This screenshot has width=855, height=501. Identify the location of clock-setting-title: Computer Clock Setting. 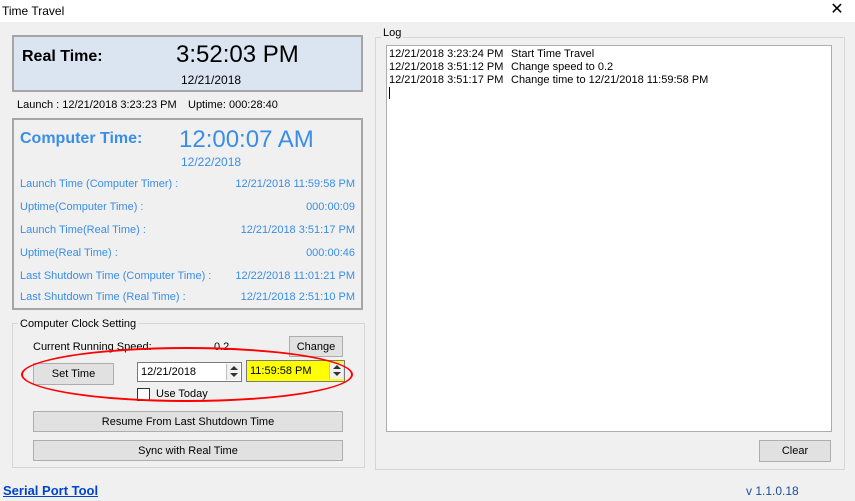
(78, 324).